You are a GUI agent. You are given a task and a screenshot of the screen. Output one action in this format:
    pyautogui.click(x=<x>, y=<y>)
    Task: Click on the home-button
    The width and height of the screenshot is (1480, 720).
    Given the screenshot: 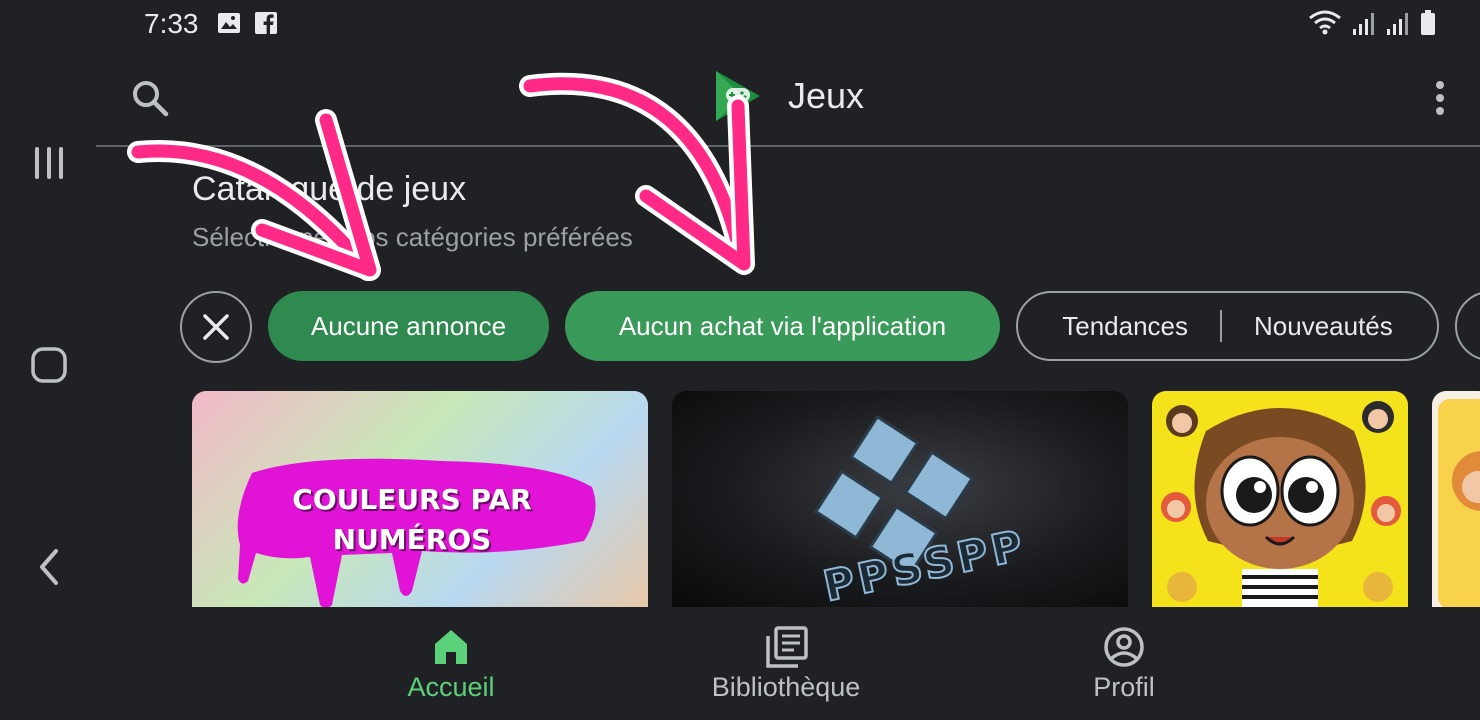 What is the action you would take?
    pyautogui.click(x=49, y=365)
    